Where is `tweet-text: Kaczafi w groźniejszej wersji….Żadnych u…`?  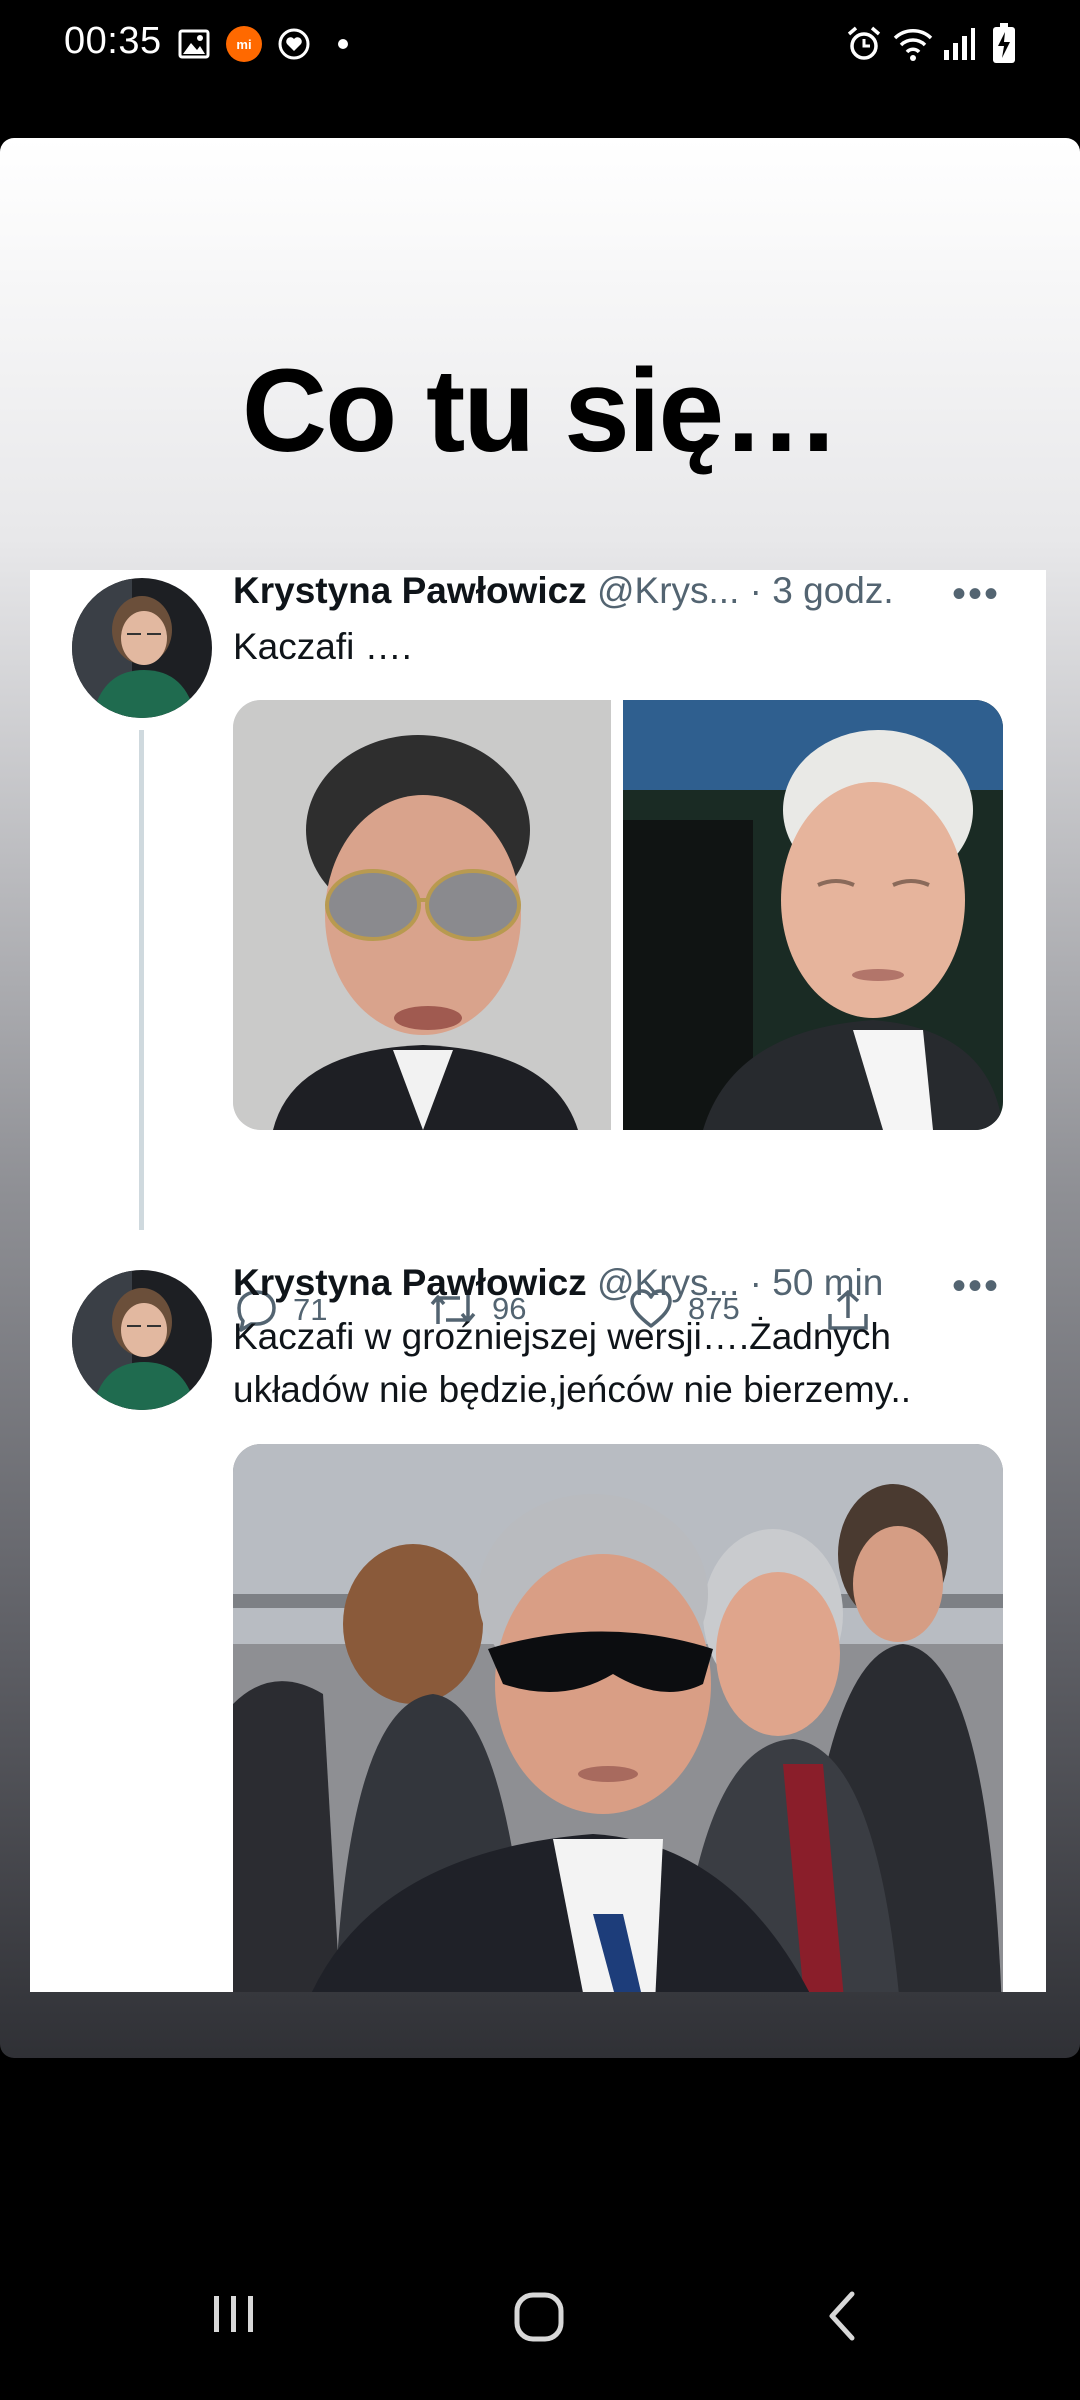
tweet-text: Kaczafi w groźniejszej wersji….Żadnych u… is located at coordinates (572, 1363).